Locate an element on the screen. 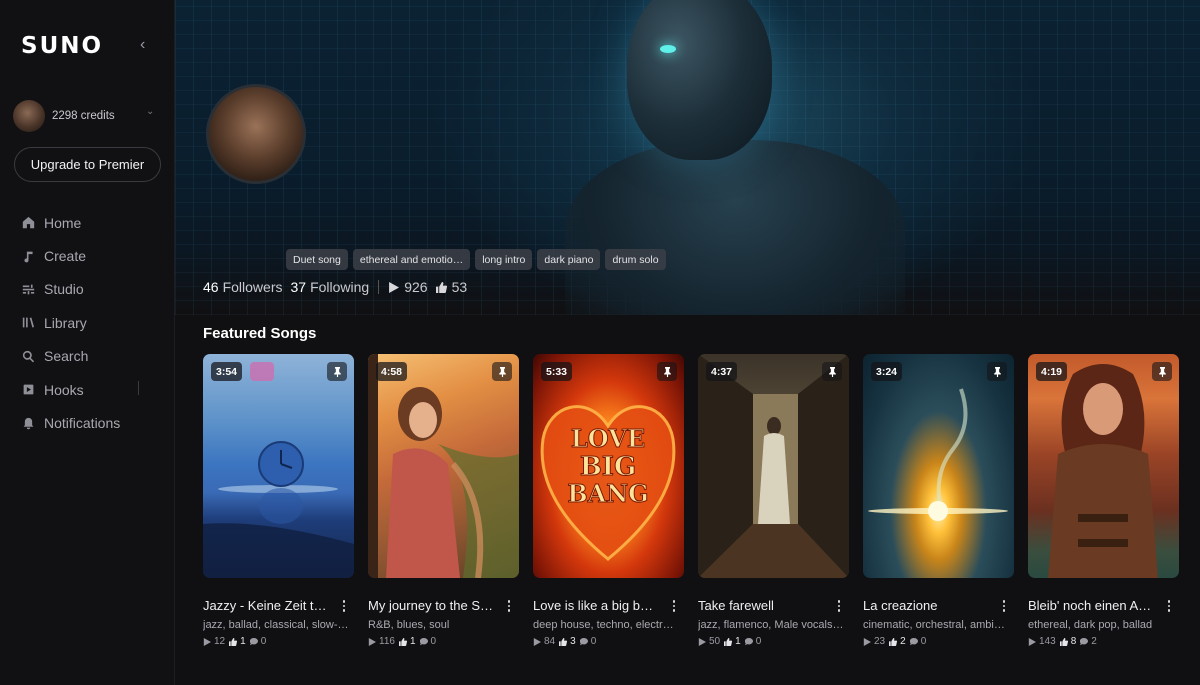  duration-badge: 3:54 is located at coordinates (227, 371).